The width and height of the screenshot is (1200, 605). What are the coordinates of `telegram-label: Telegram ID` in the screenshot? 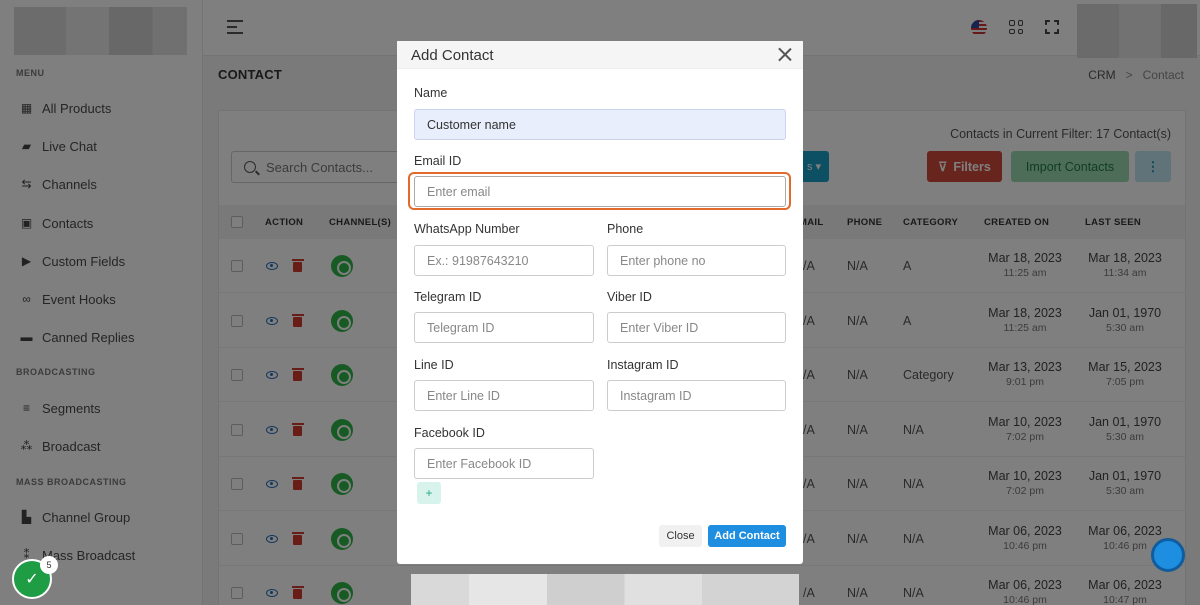 It's located at (448, 297).